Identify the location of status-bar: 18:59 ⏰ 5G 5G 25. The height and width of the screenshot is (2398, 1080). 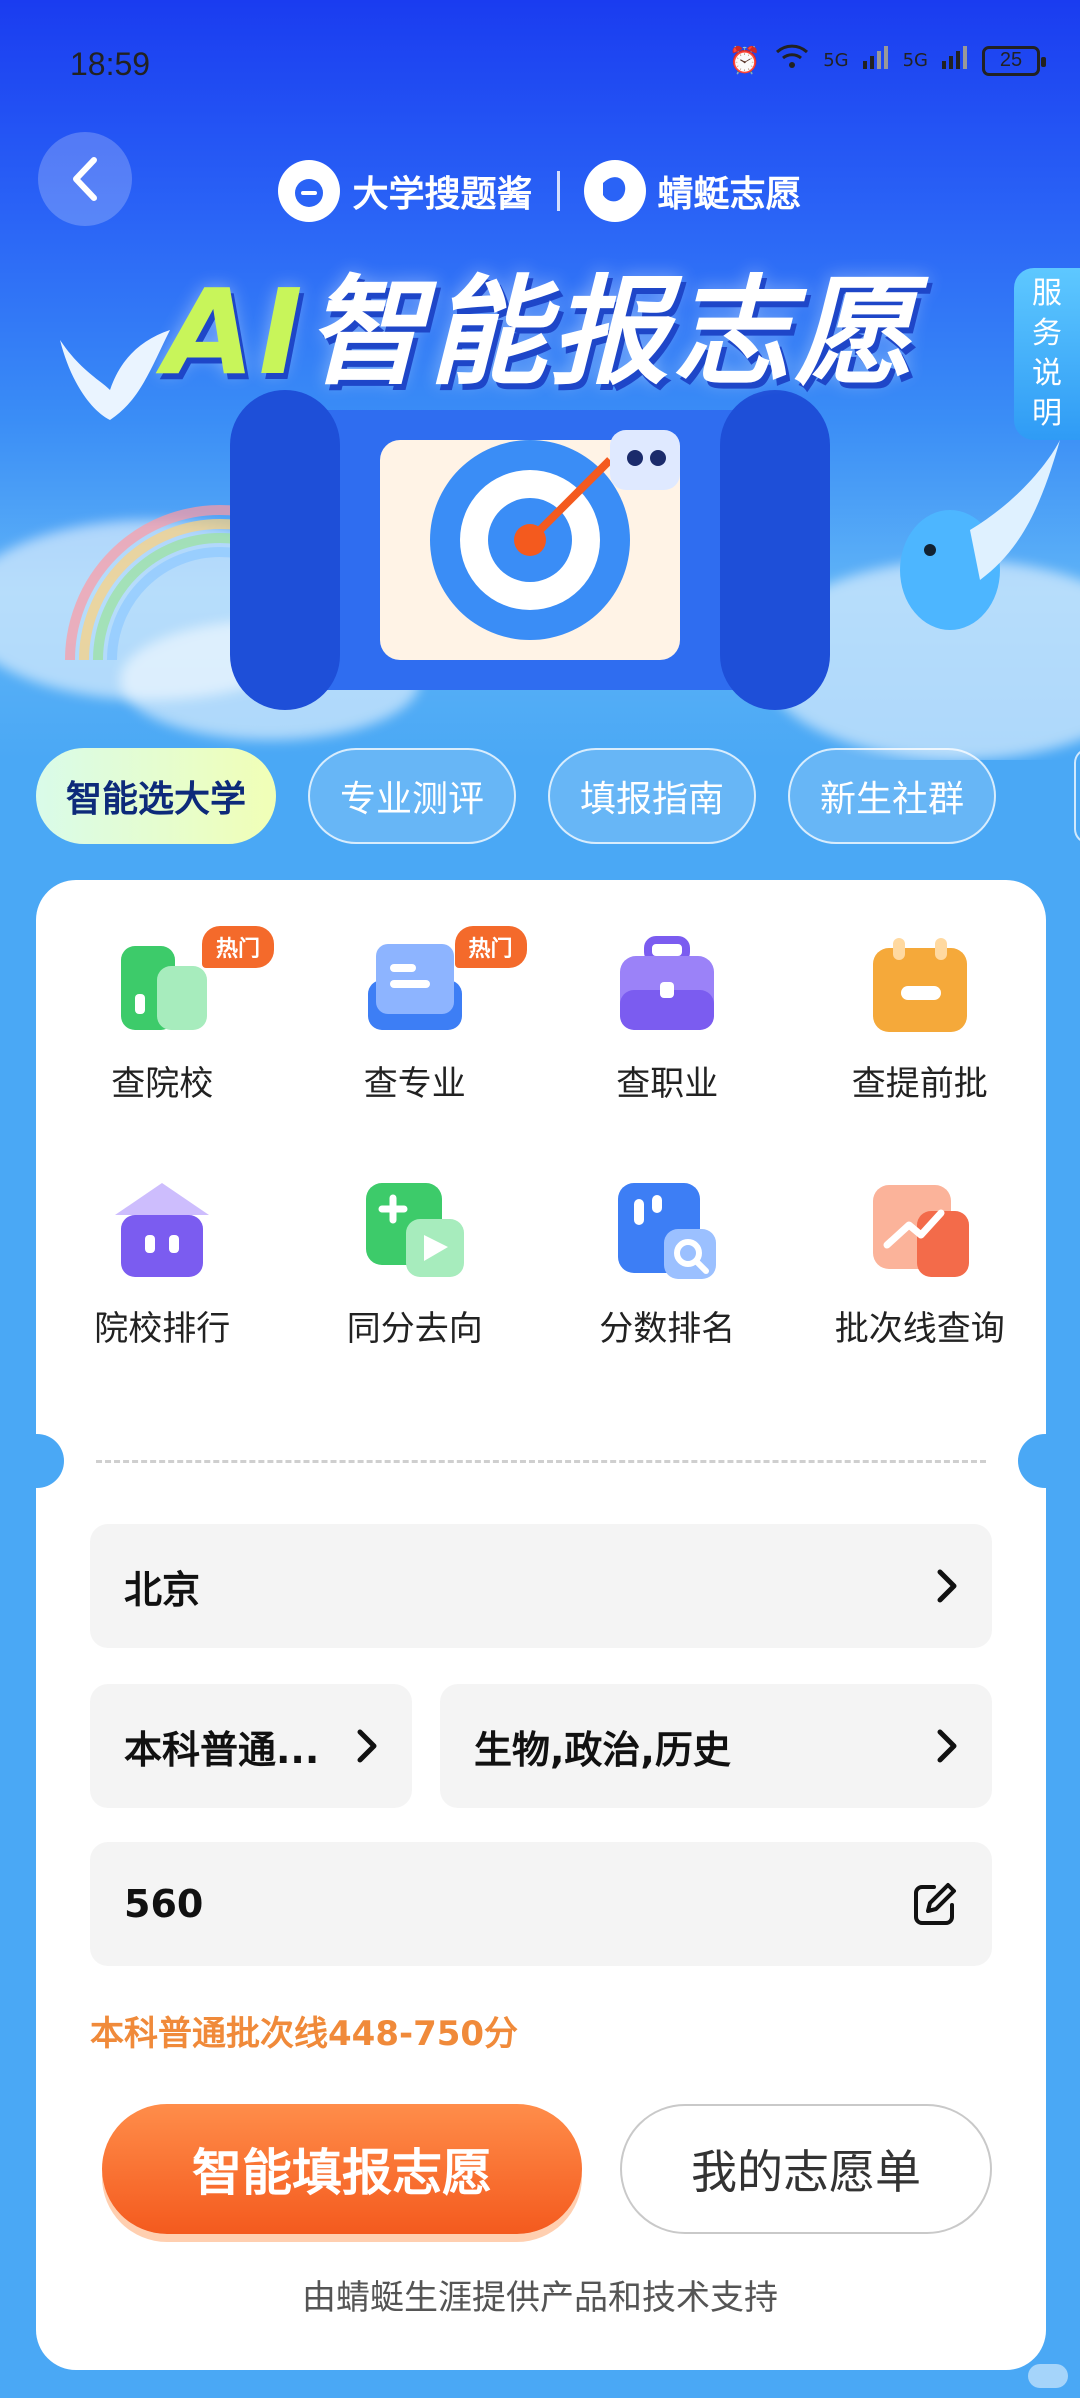
(540, 65).